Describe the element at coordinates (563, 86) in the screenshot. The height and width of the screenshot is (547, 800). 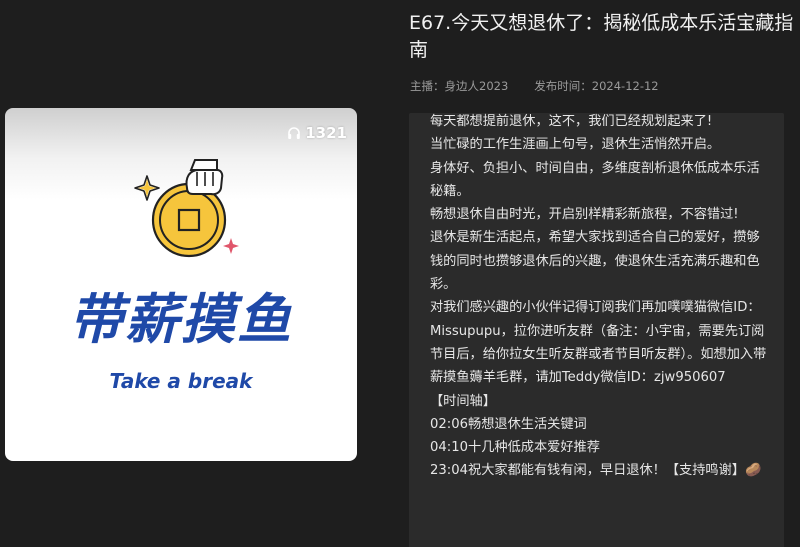
I see `date-label: 发布时间：` at that location.